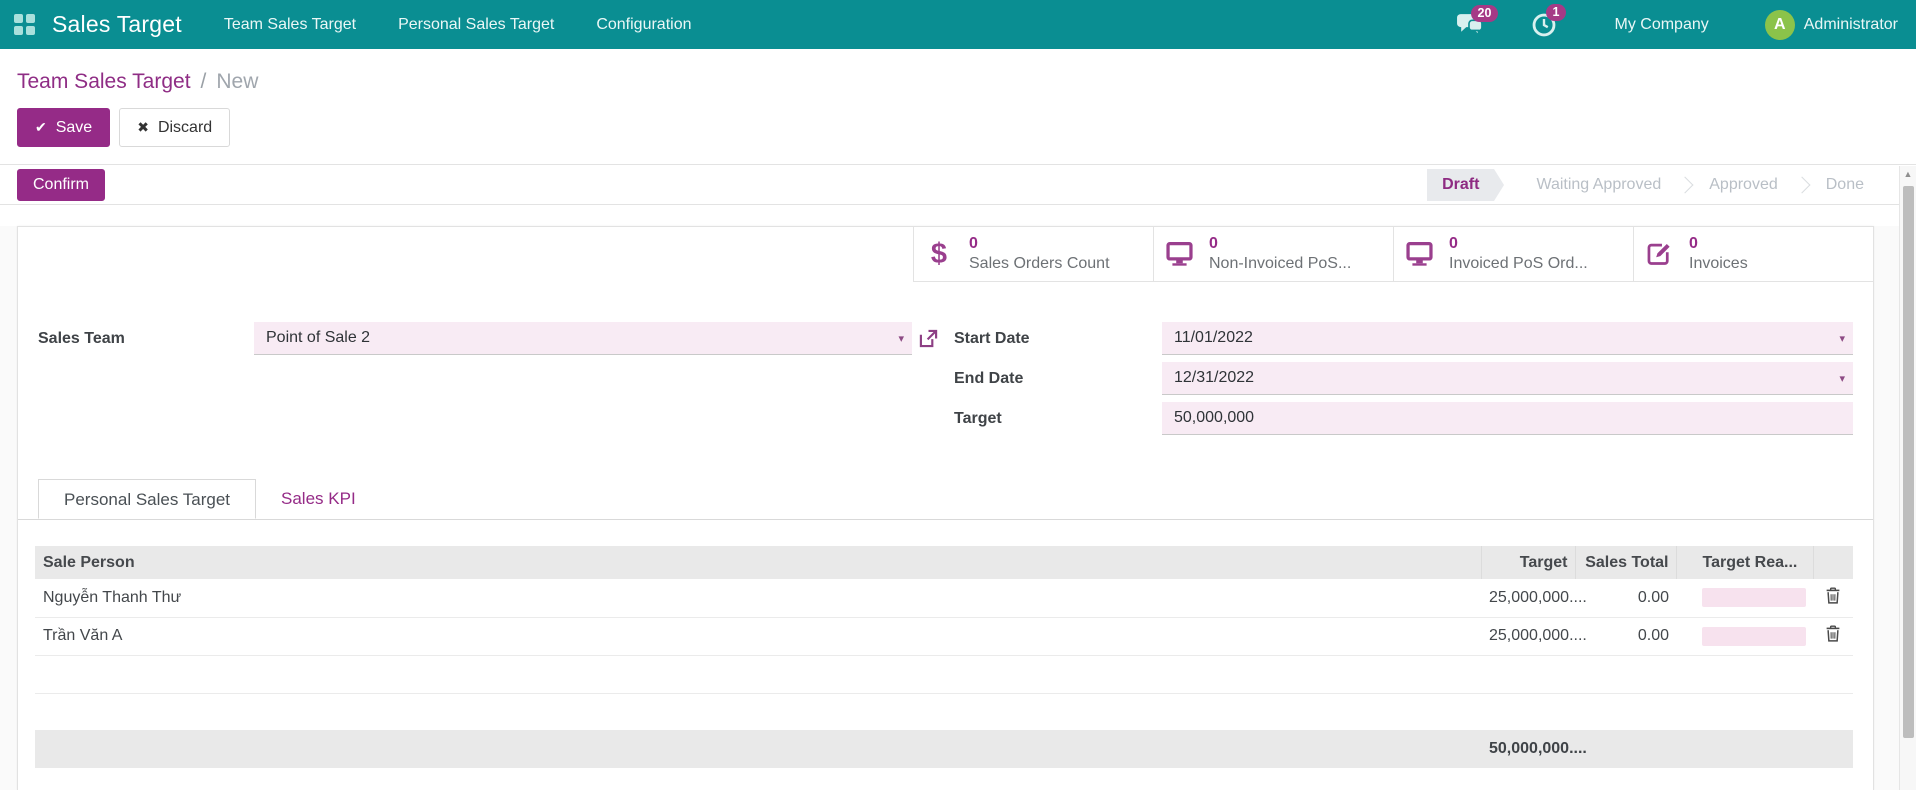 This screenshot has height=790, width=1916. I want to click on status-step-approved: Approved, so click(1743, 185).